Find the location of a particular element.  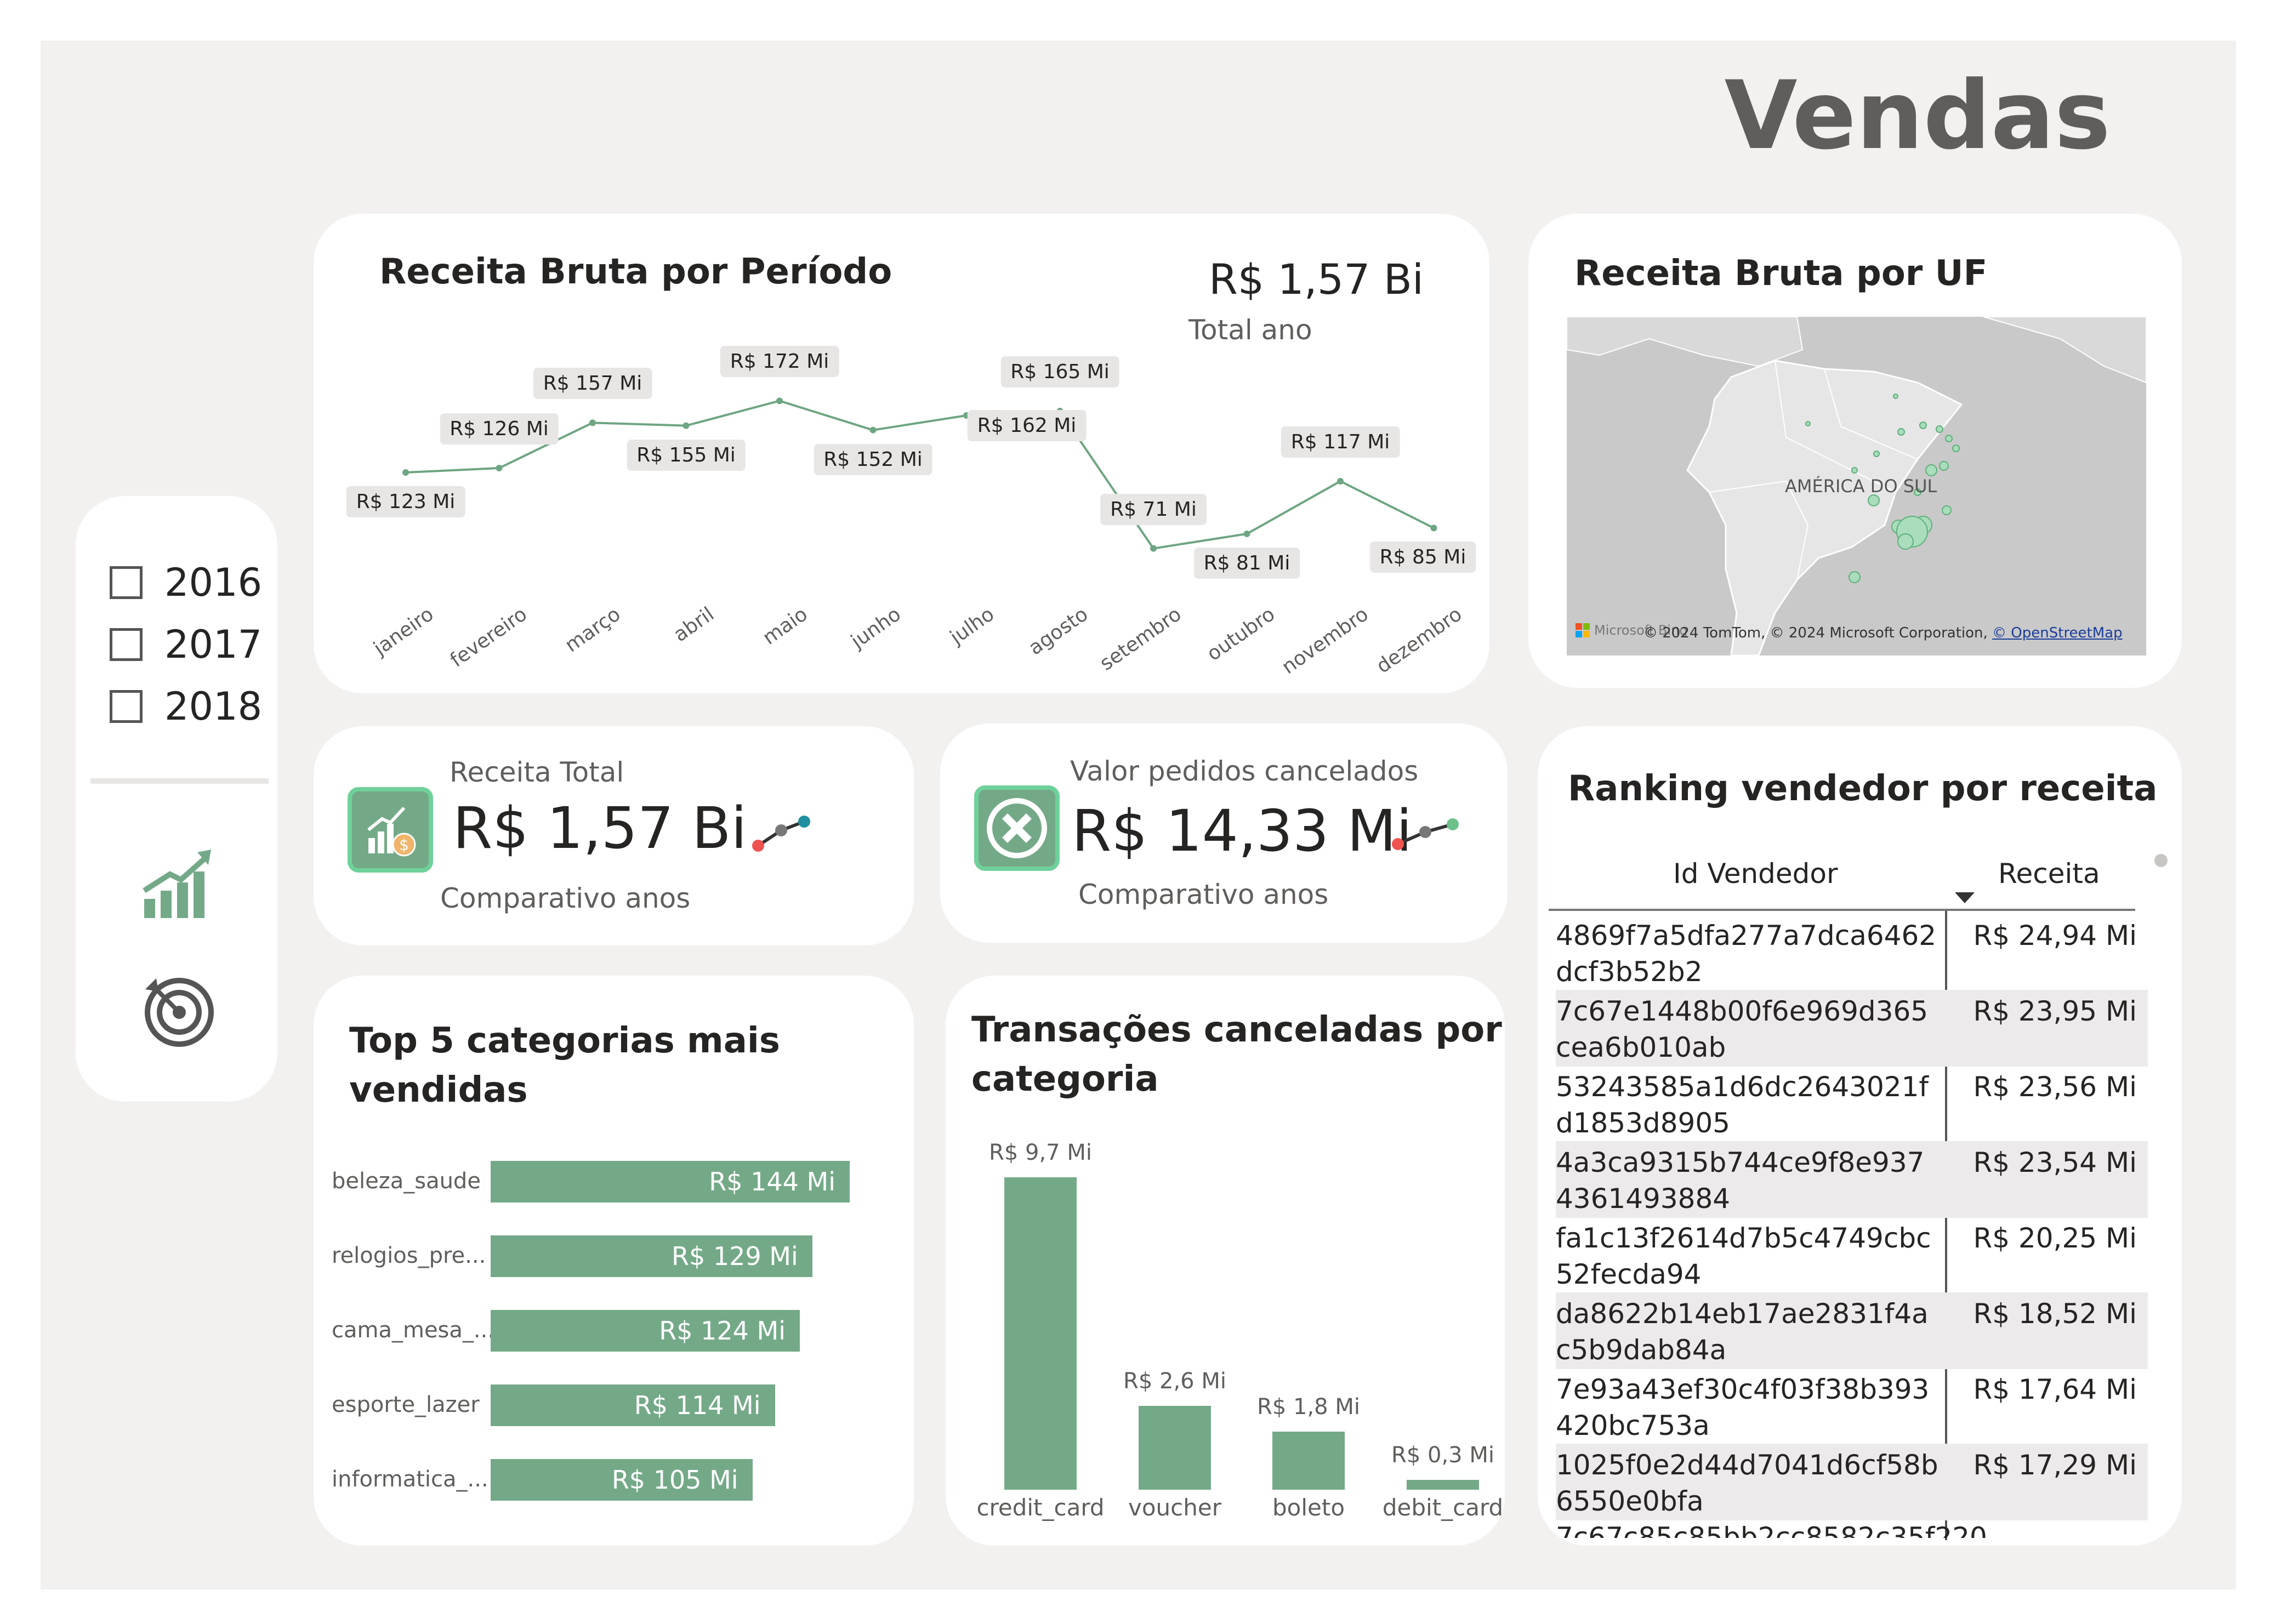

cancel-x-icon is located at coordinates (1017, 828).